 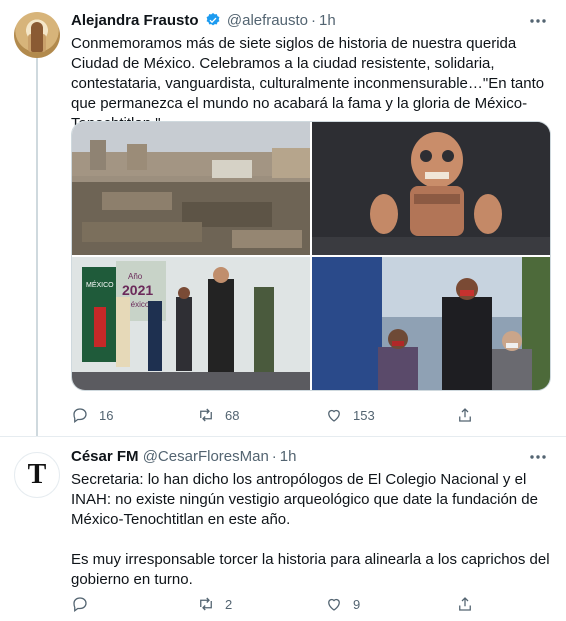 I want to click on tweet-header: César FM @CesarFloresMan · 1h, so click(x=183, y=457).